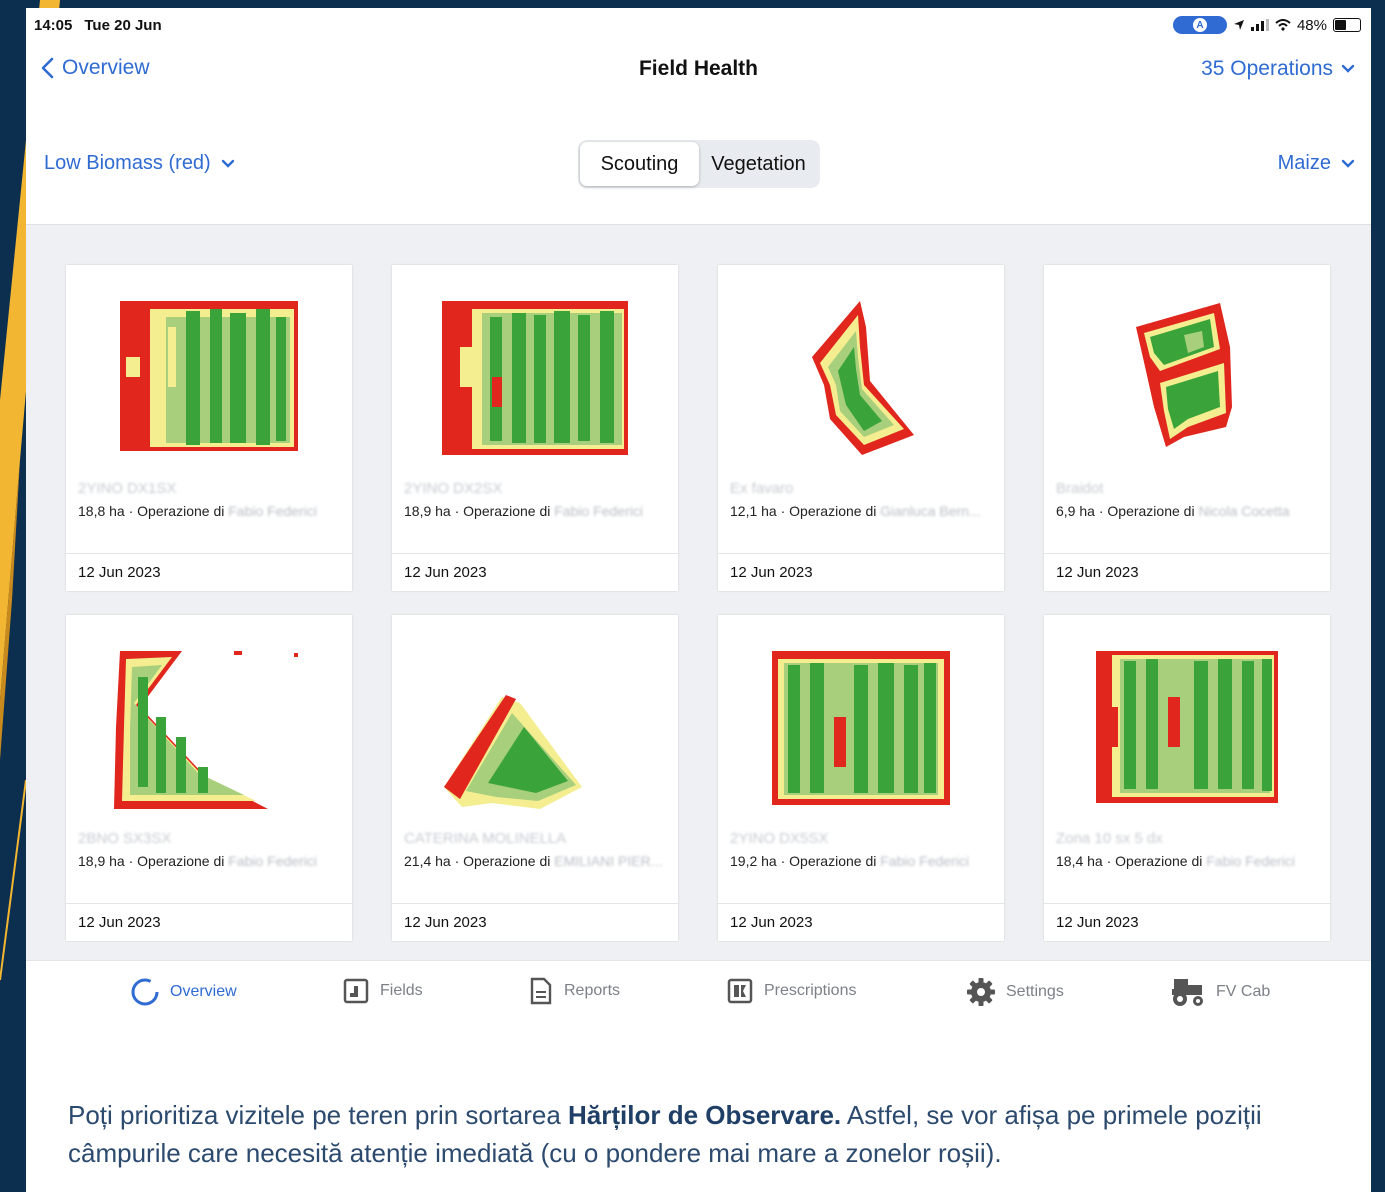 The image size is (1385, 1192). I want to click on tab-fv-cab: FV Cab, so click(1220, 992).